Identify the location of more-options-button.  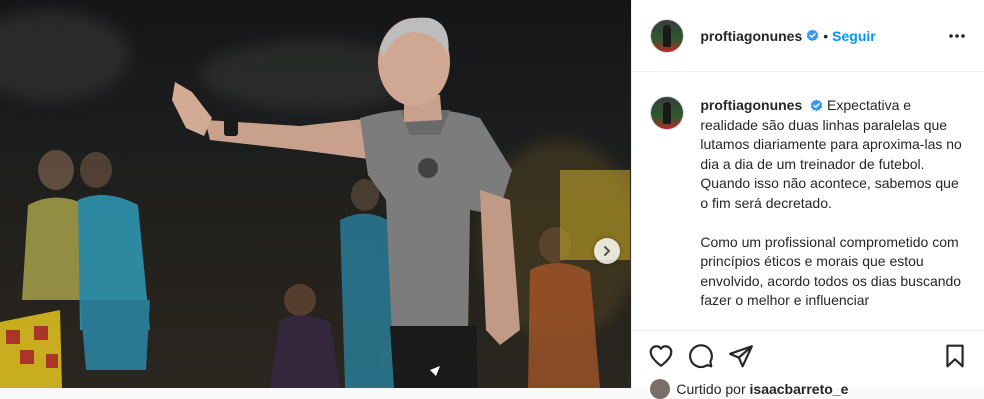
(957, 36).